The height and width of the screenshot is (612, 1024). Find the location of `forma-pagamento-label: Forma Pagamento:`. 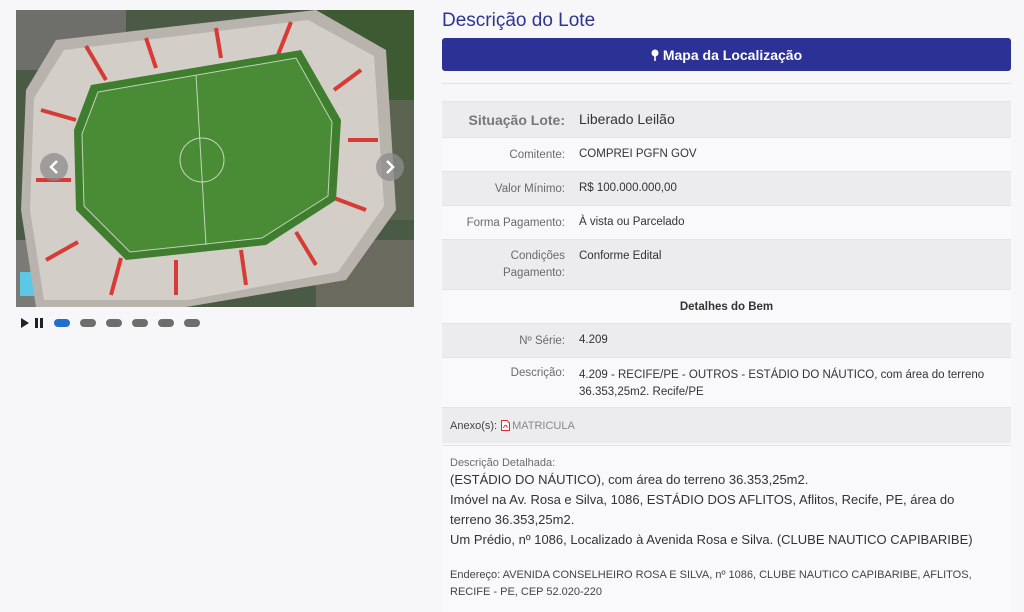

forma-pagamento-label: Forma Pagamento: is located at coordinates (515, 222).